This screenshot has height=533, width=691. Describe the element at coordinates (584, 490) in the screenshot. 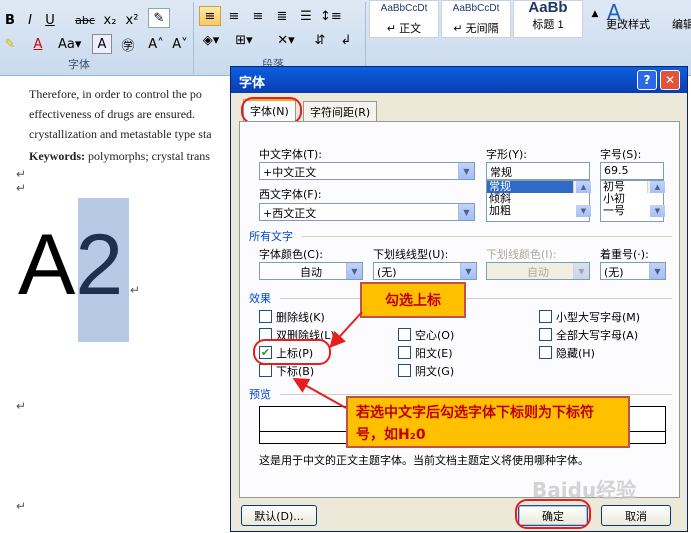

I see `watermark: Baidu经验` at that location.